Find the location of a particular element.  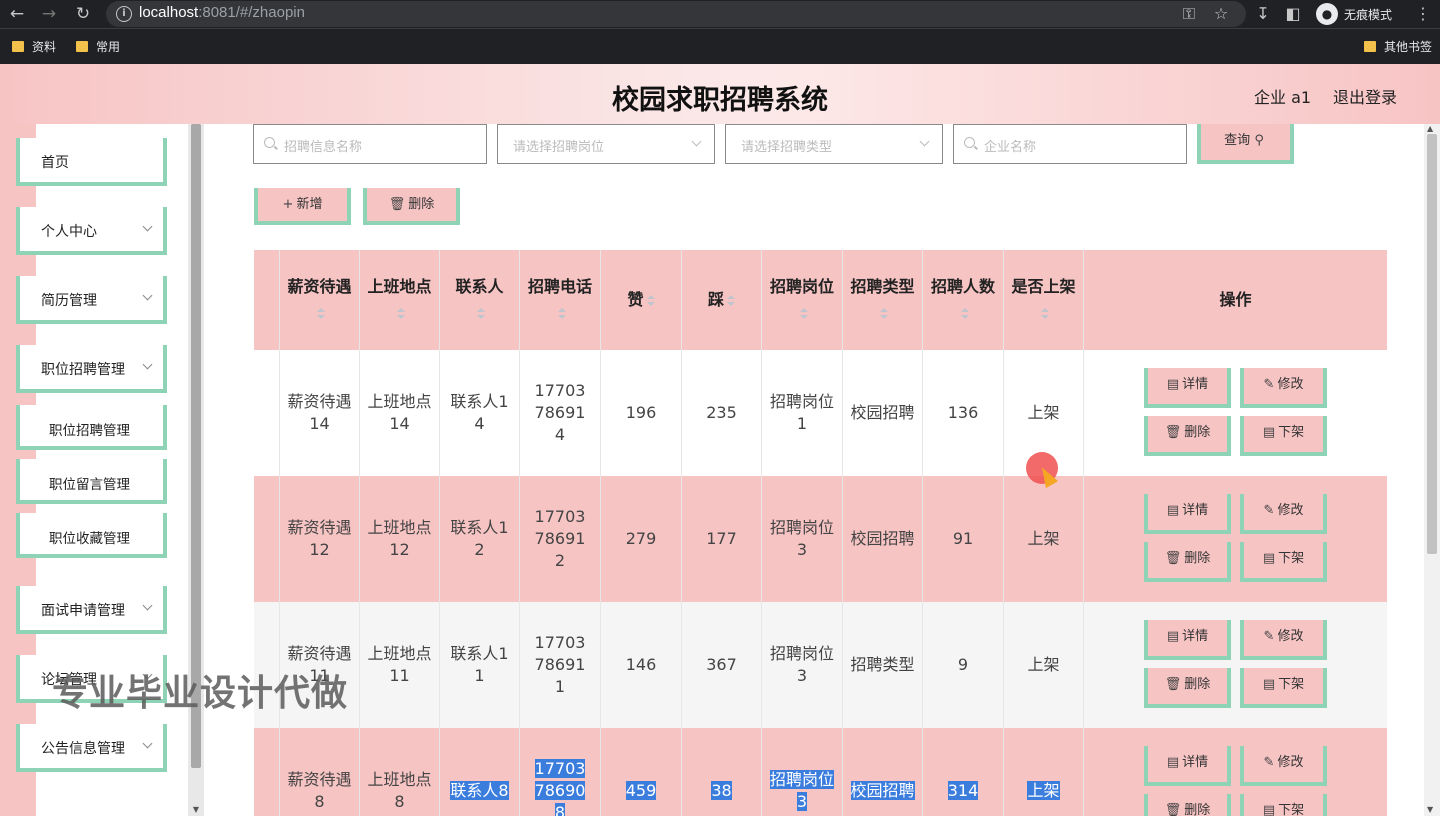

cell-status: 上架 is located at coordinates (1044, 665).